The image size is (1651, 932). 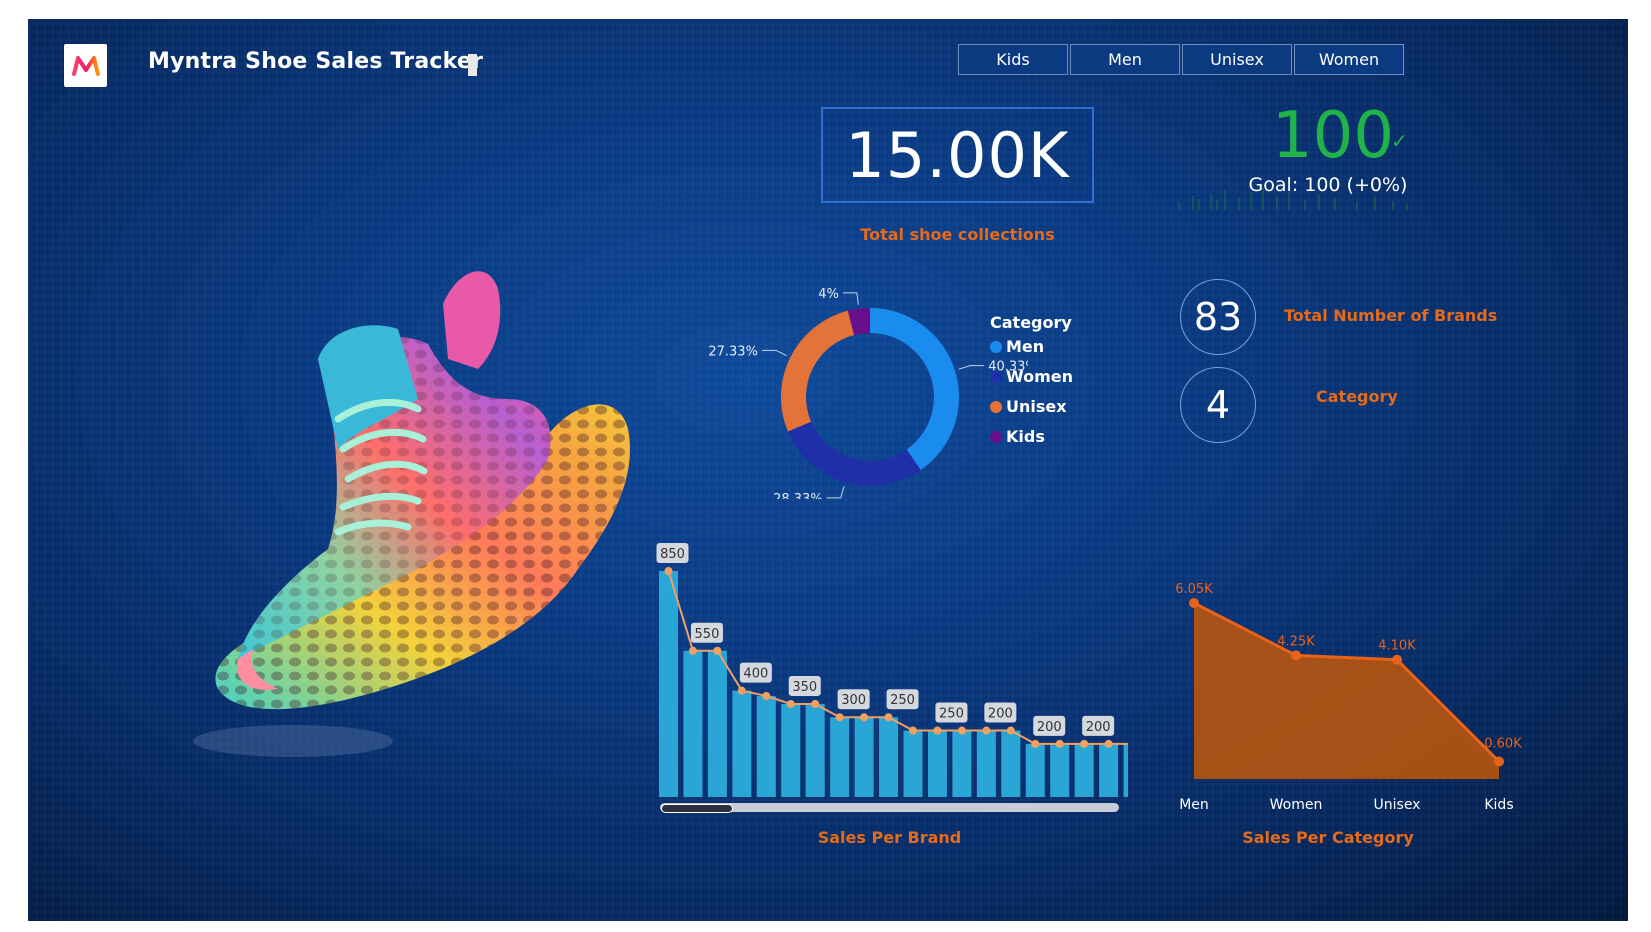 I want to click on total-collections-value: 15.00K, so click(x=957, y=155).